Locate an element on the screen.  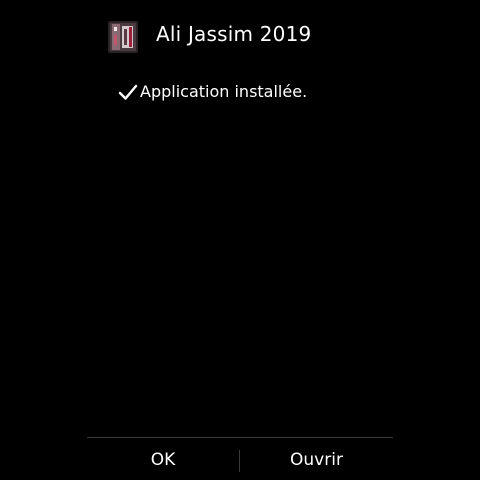
ok-button: OK is located at coordinates (163, 460).